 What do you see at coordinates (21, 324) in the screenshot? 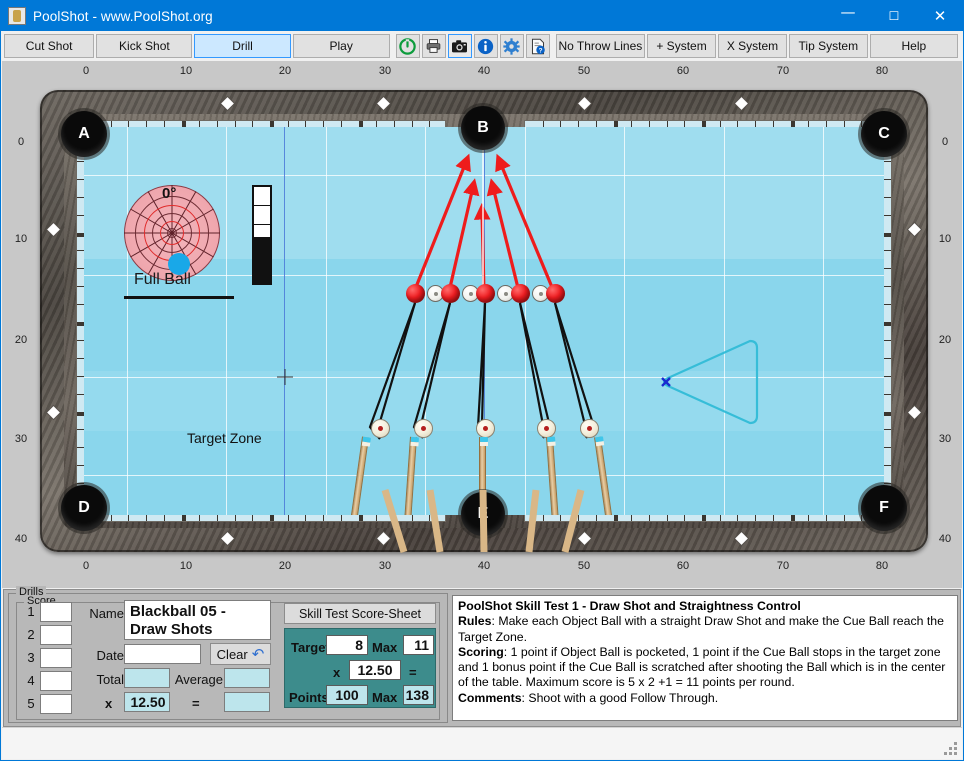
I see `ruler-left: 0 10 20 30 40` at bounding box center [21, 324].